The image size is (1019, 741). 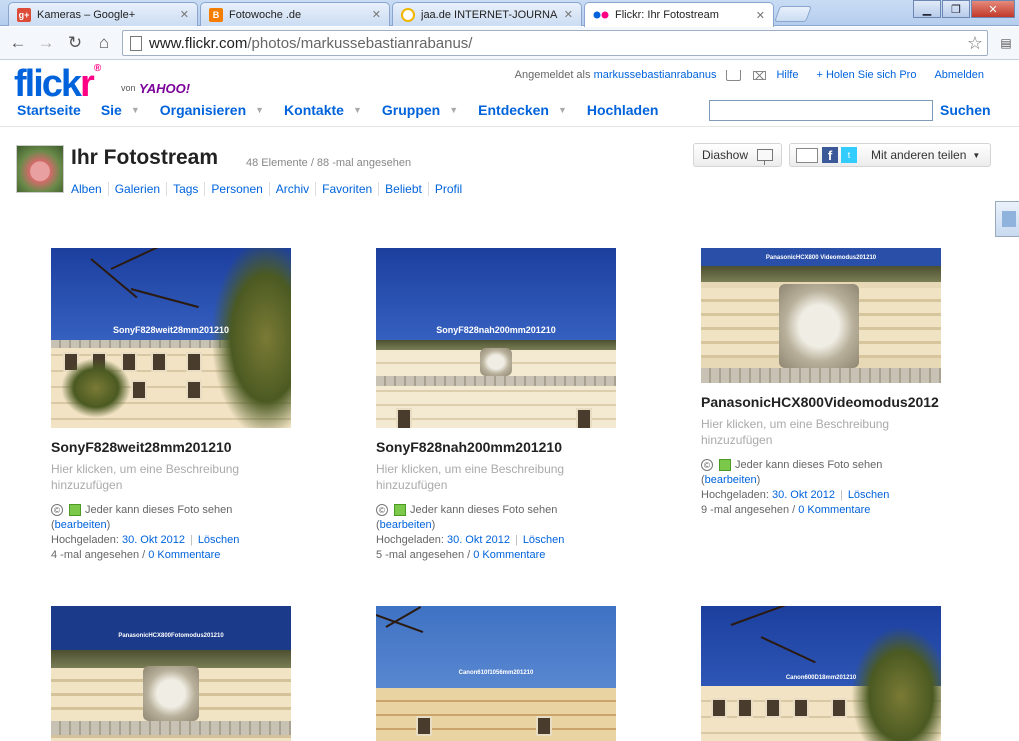 I want to click on maximize-button: ❐, so click(x=956, y=9).